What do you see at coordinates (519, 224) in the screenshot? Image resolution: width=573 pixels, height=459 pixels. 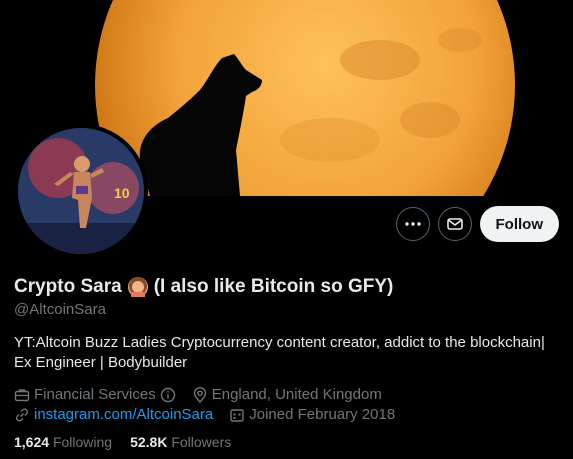 I see `follow-button: Follow` at bounding box center [519, 224].